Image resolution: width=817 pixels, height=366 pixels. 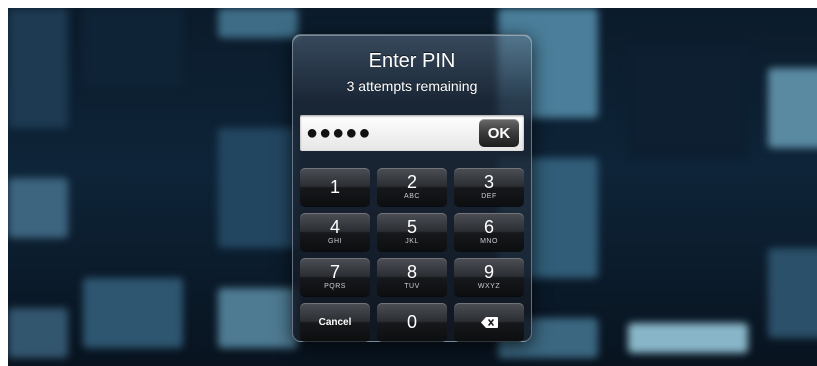 I want to click on cancel-label: Cancel, so click(x=335, y=322).